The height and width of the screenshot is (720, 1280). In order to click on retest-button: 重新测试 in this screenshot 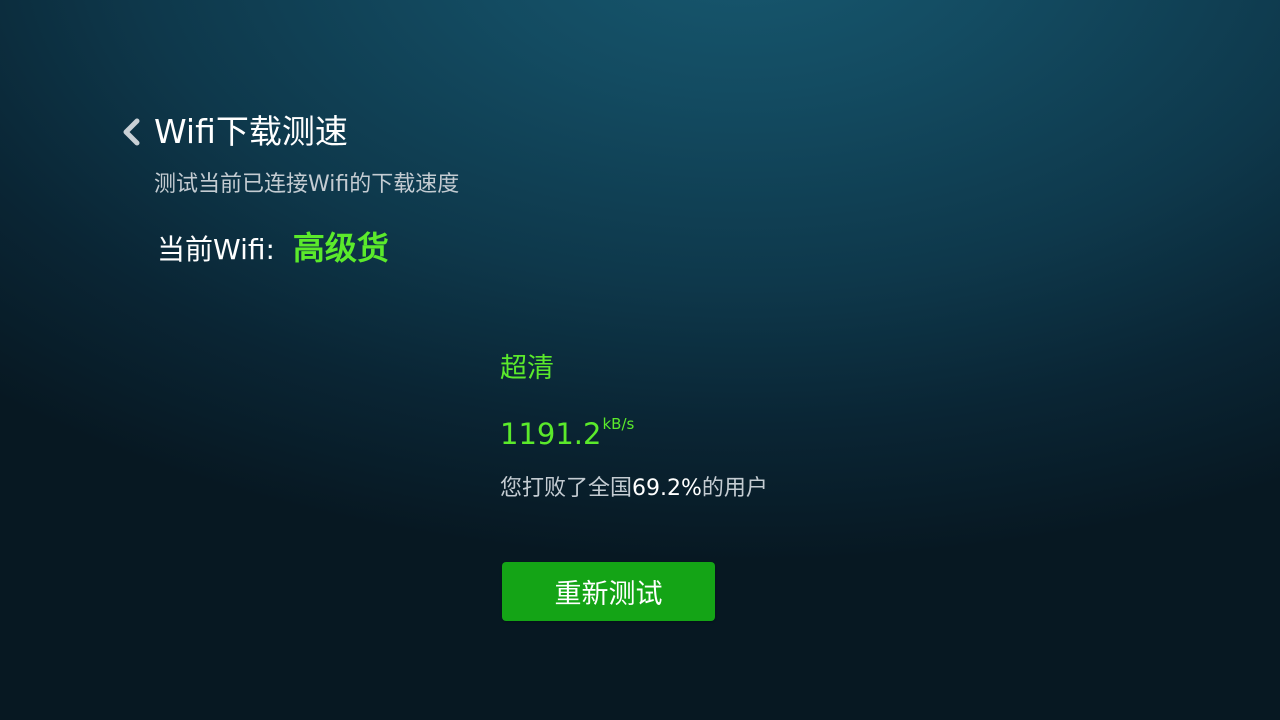, I will do `click(608, 591)`.